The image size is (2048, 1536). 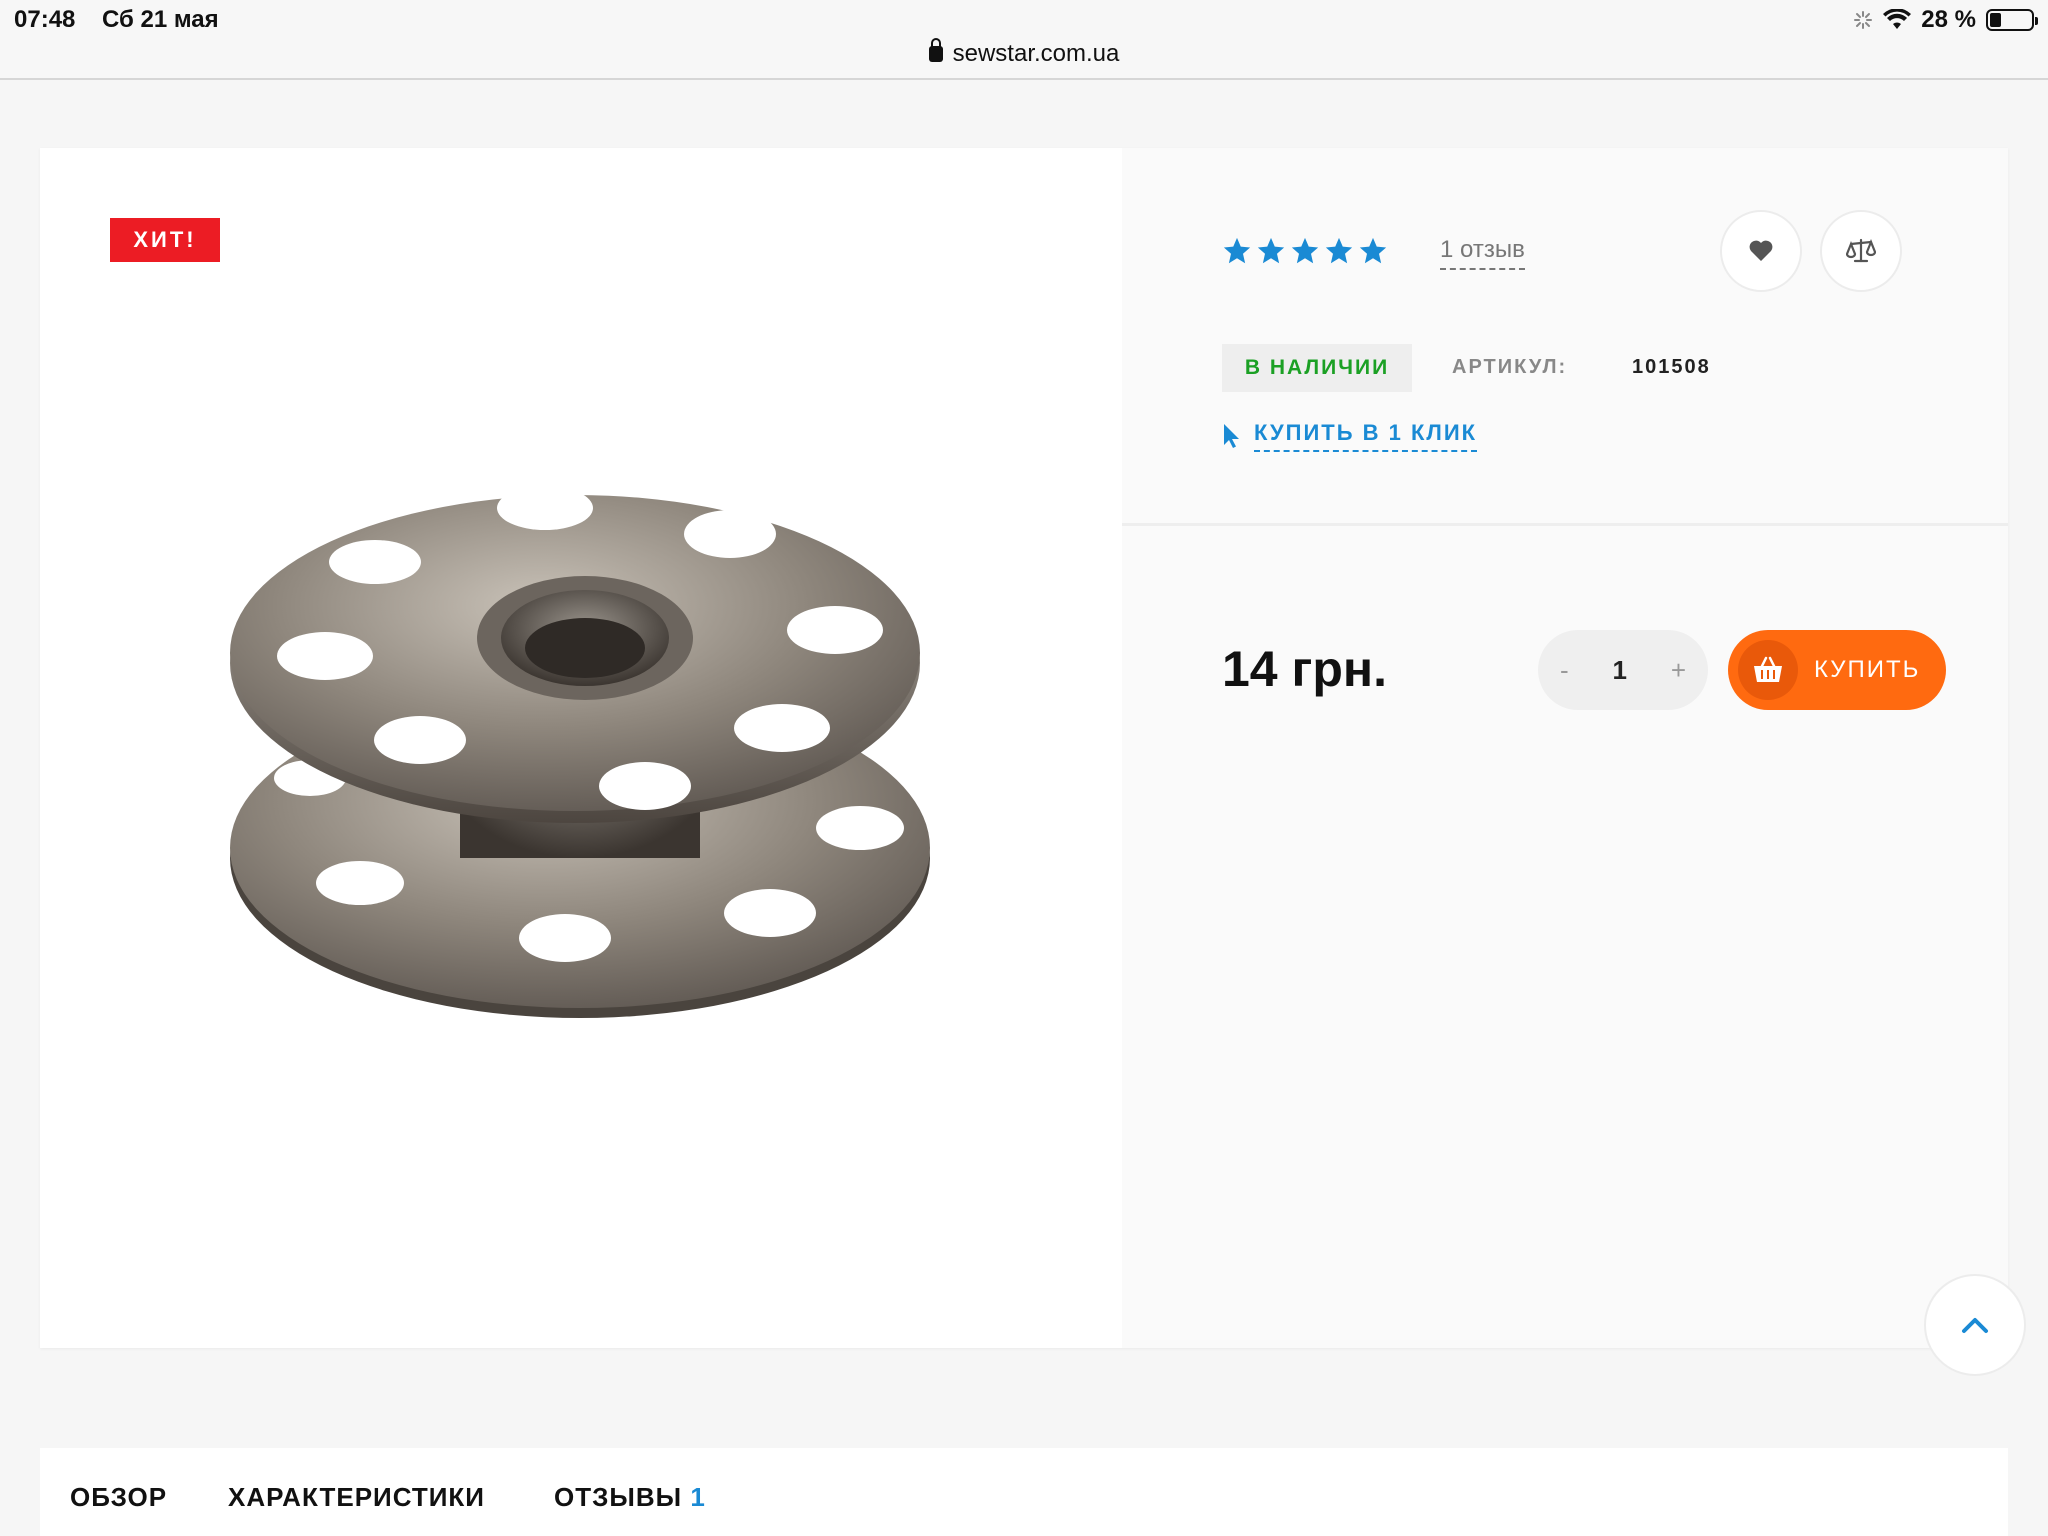 What do you see at coordinates (1867, 669) in the screenshot?
I see `buy-button-label: КУПИТЬ` at bounding box center [1867, 669].